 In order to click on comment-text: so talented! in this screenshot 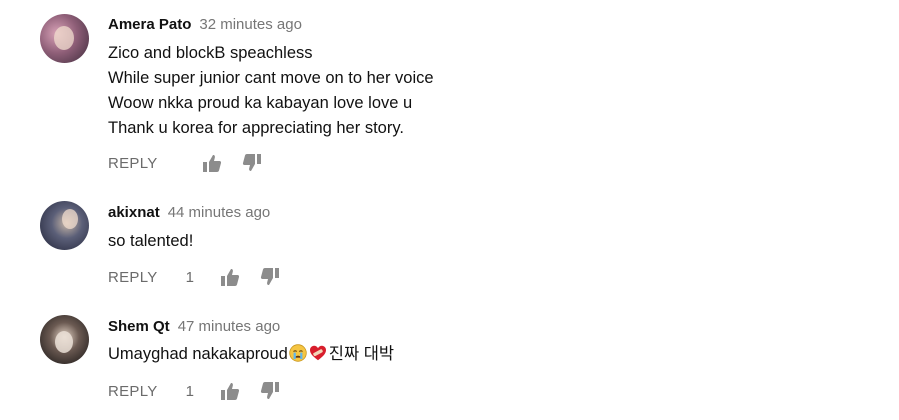, I will do `click(150, 241)`.